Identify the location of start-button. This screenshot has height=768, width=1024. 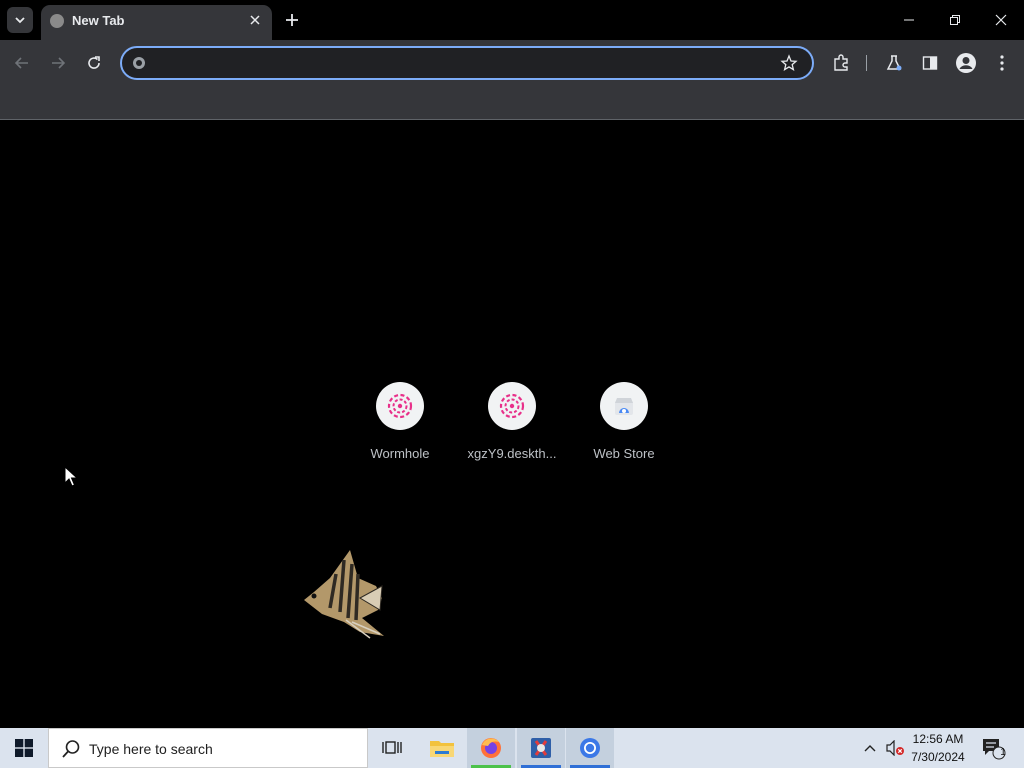
(24, 748).